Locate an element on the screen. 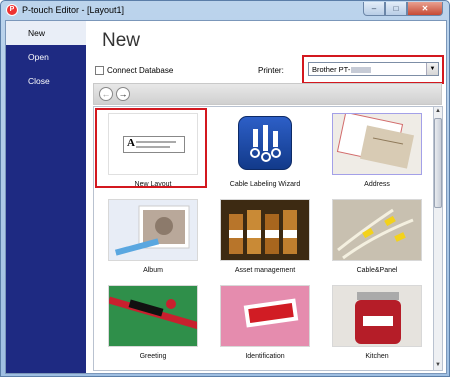 The height and width of the screenshot is (377, 450). scroll-down-arrow-icon: ▼ is located at coordinates (438, 365).